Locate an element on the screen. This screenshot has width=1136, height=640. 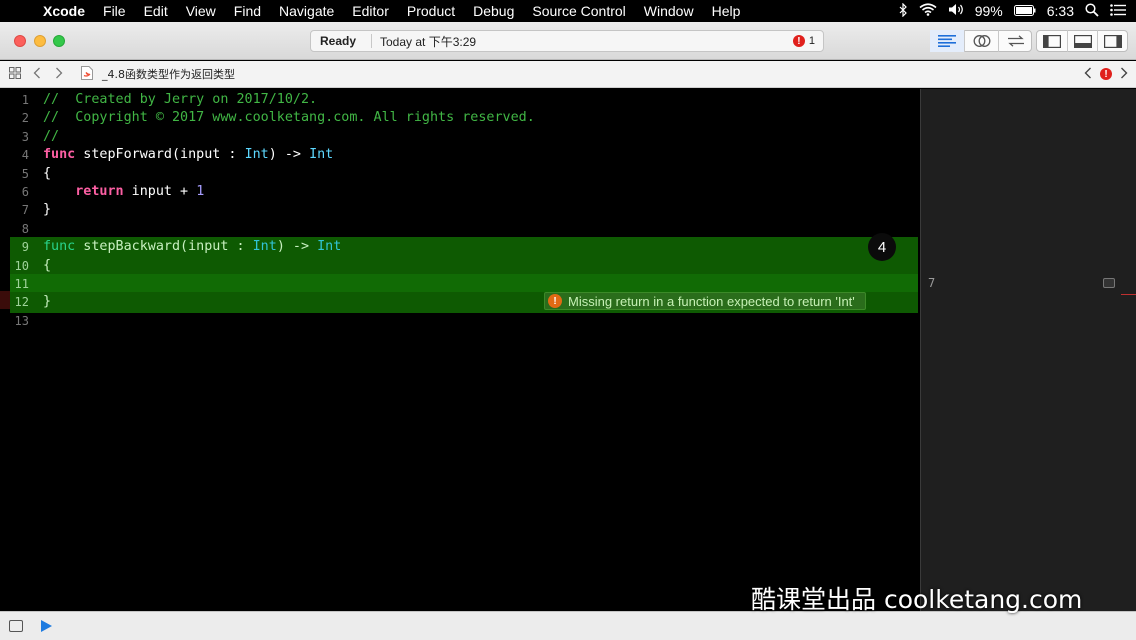
debug-area-toggle-icon is located at coordinates (1082, 41).